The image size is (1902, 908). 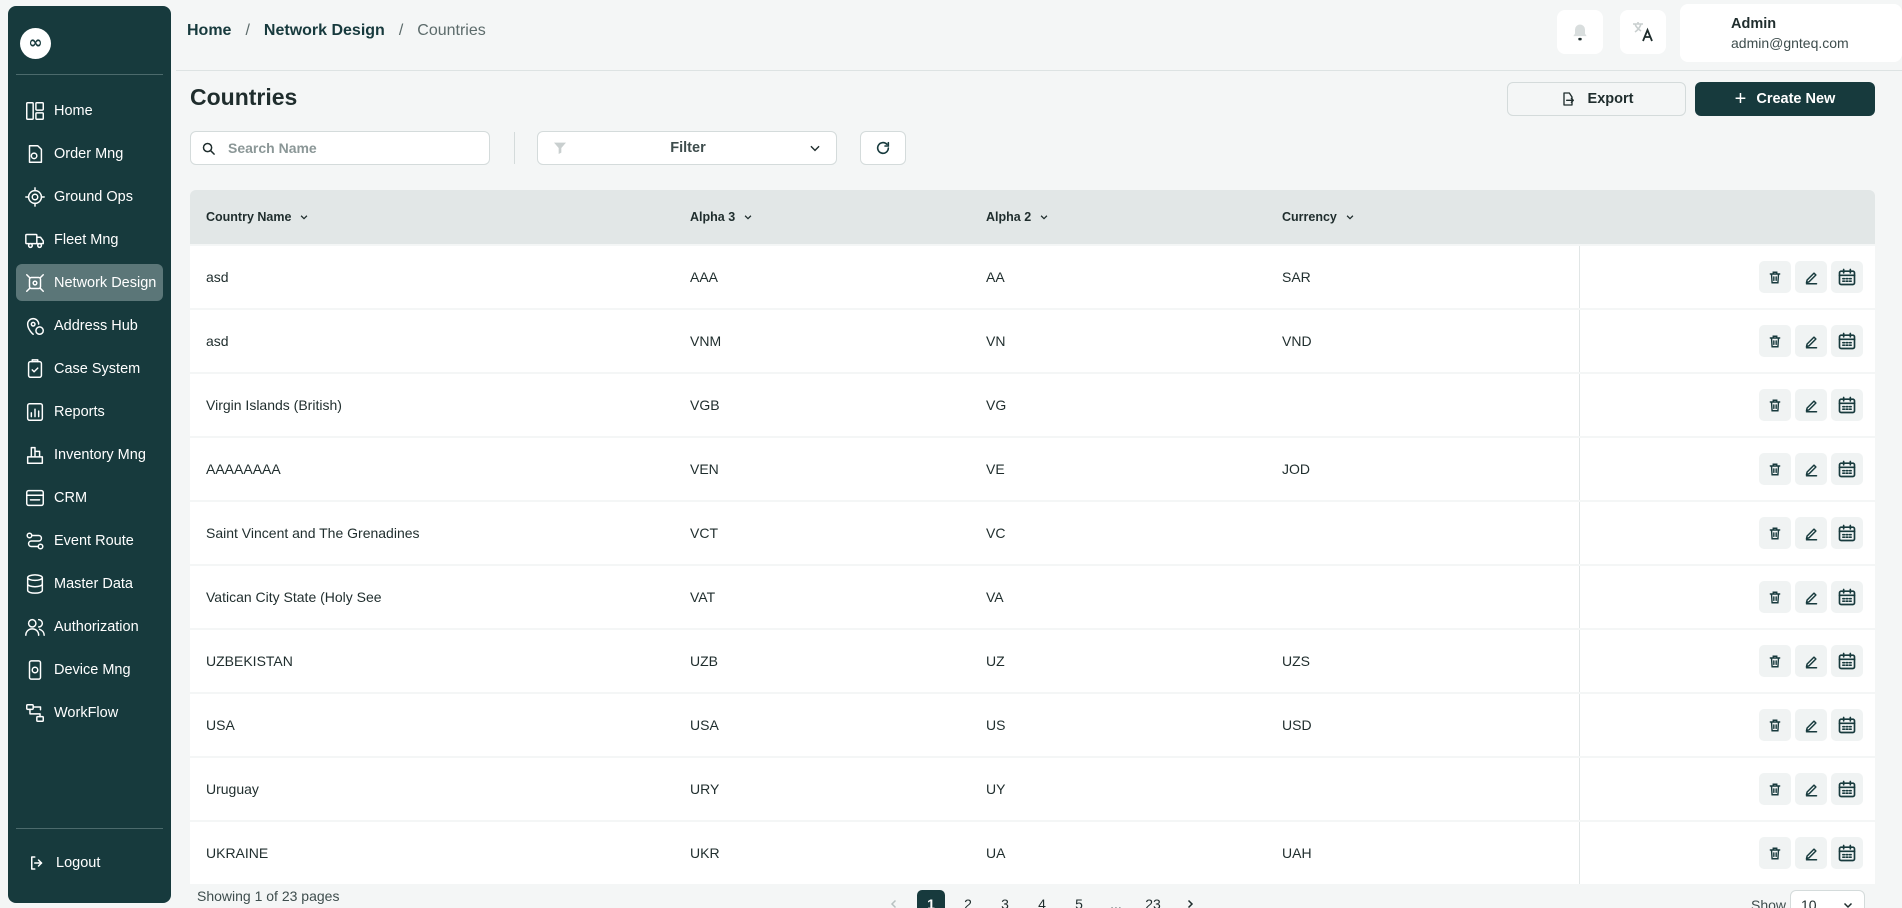 I want to click on next-page-button, so click(x=1190, y=899).